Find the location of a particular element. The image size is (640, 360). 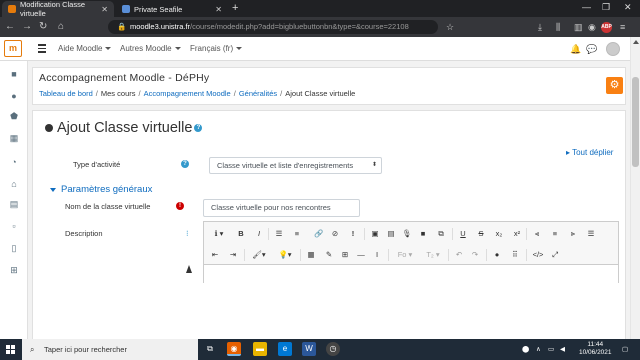

word-icon: W is located at coordinates (309, 349).